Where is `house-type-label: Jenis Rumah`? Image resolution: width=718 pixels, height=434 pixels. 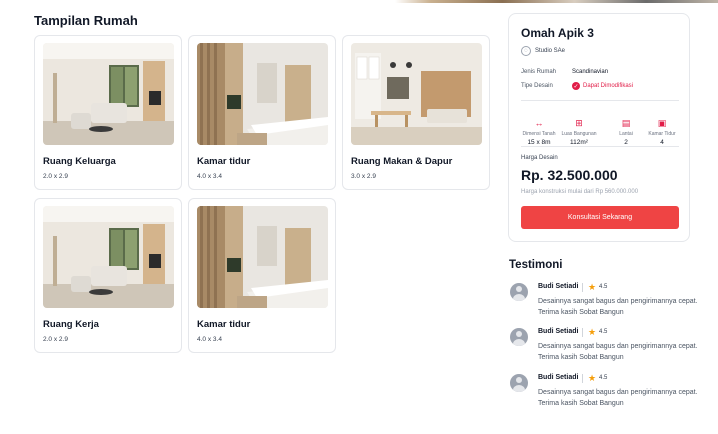
house-type-label: Jenis Rumah is located at coordinates (539, 72).